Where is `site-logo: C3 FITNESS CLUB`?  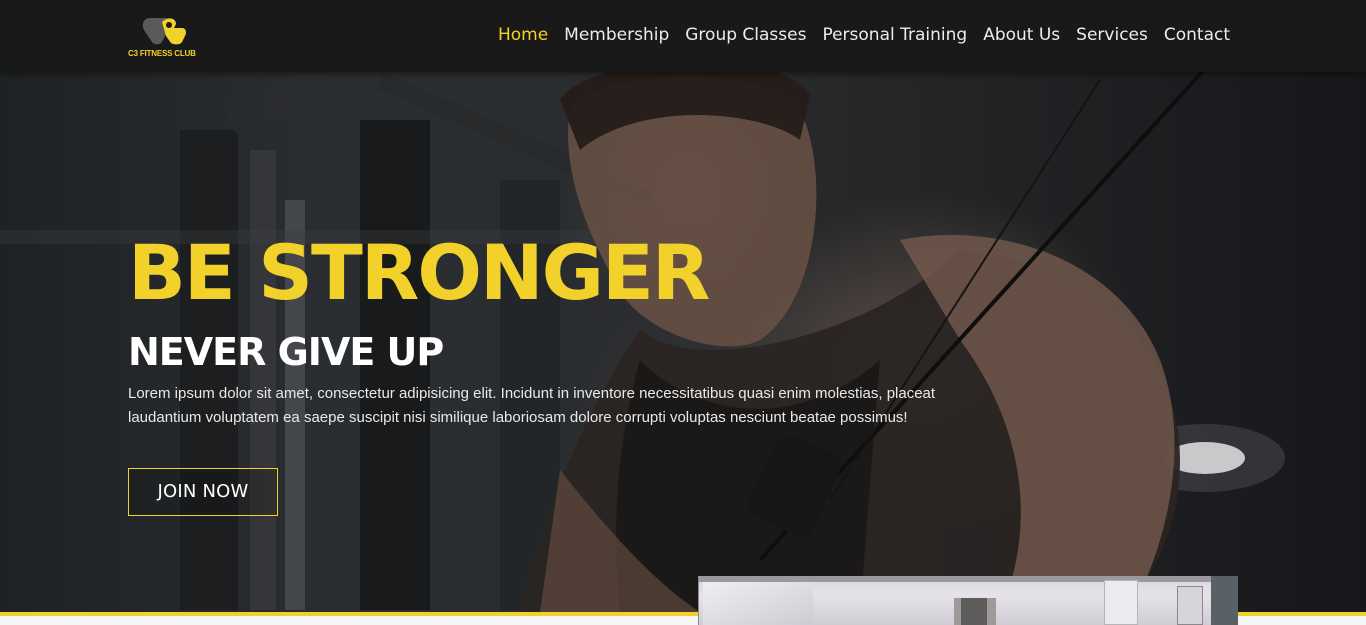 site-logo: C3 FITNESS CLUB is located at coordinates (165, 37).